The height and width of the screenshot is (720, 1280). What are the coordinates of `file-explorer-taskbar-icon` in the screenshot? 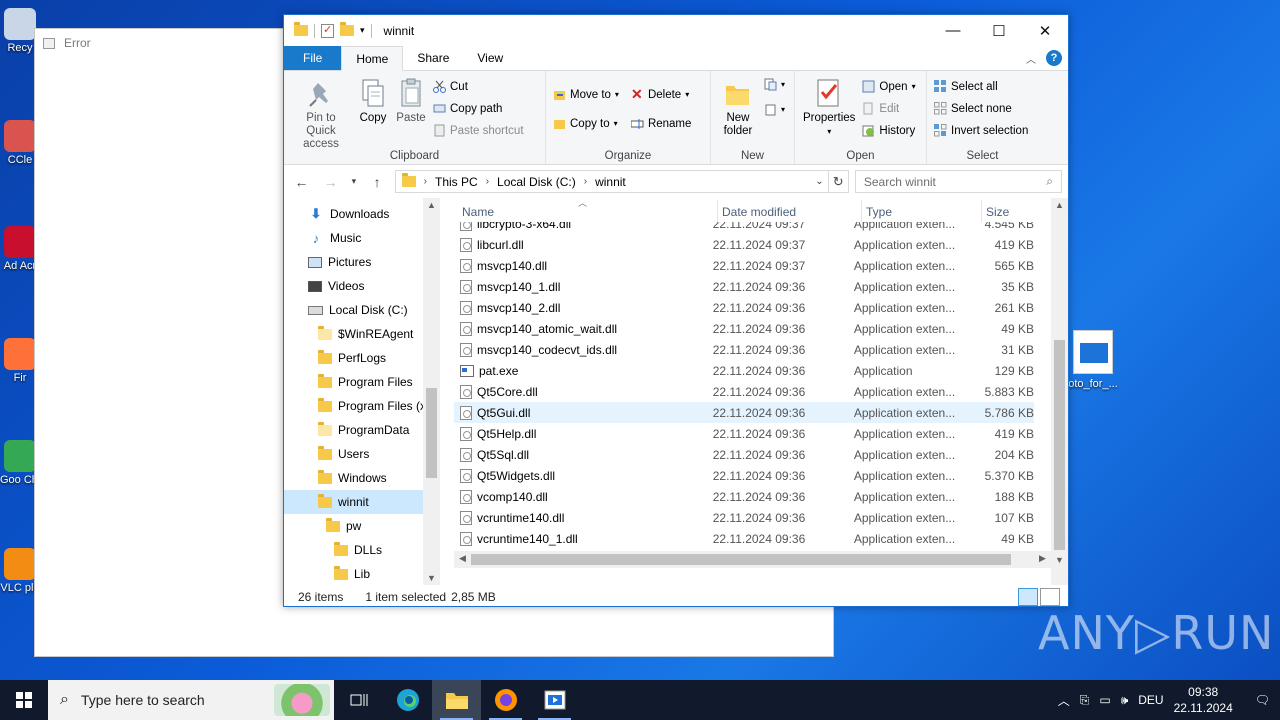 It's located at (456, 700).